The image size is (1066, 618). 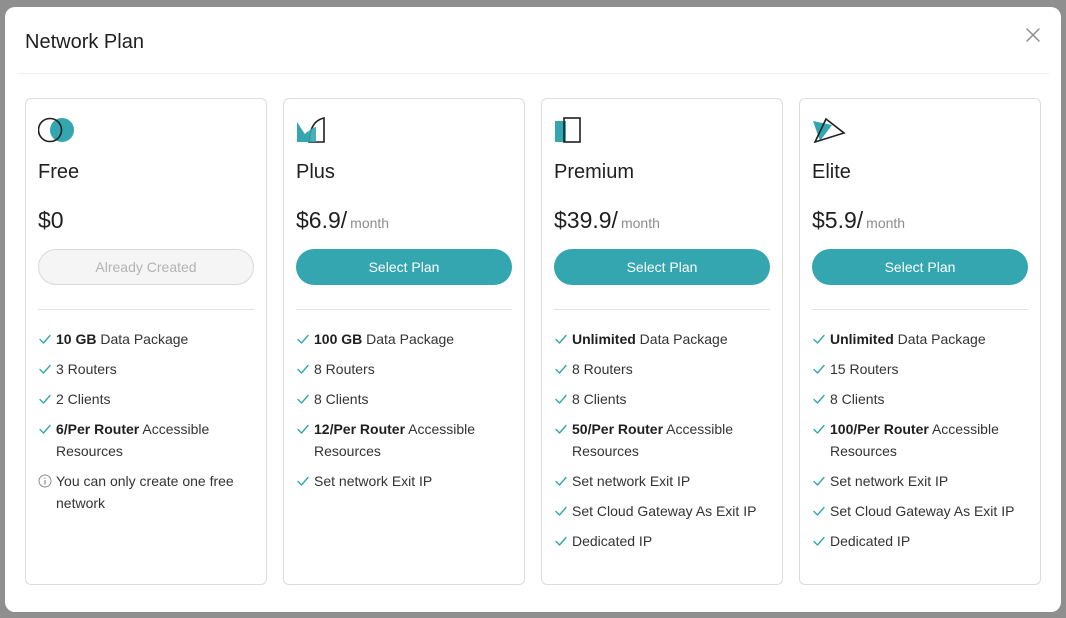 I want to click on feature-highlight: 10 GB, so click(x=76, y=339).